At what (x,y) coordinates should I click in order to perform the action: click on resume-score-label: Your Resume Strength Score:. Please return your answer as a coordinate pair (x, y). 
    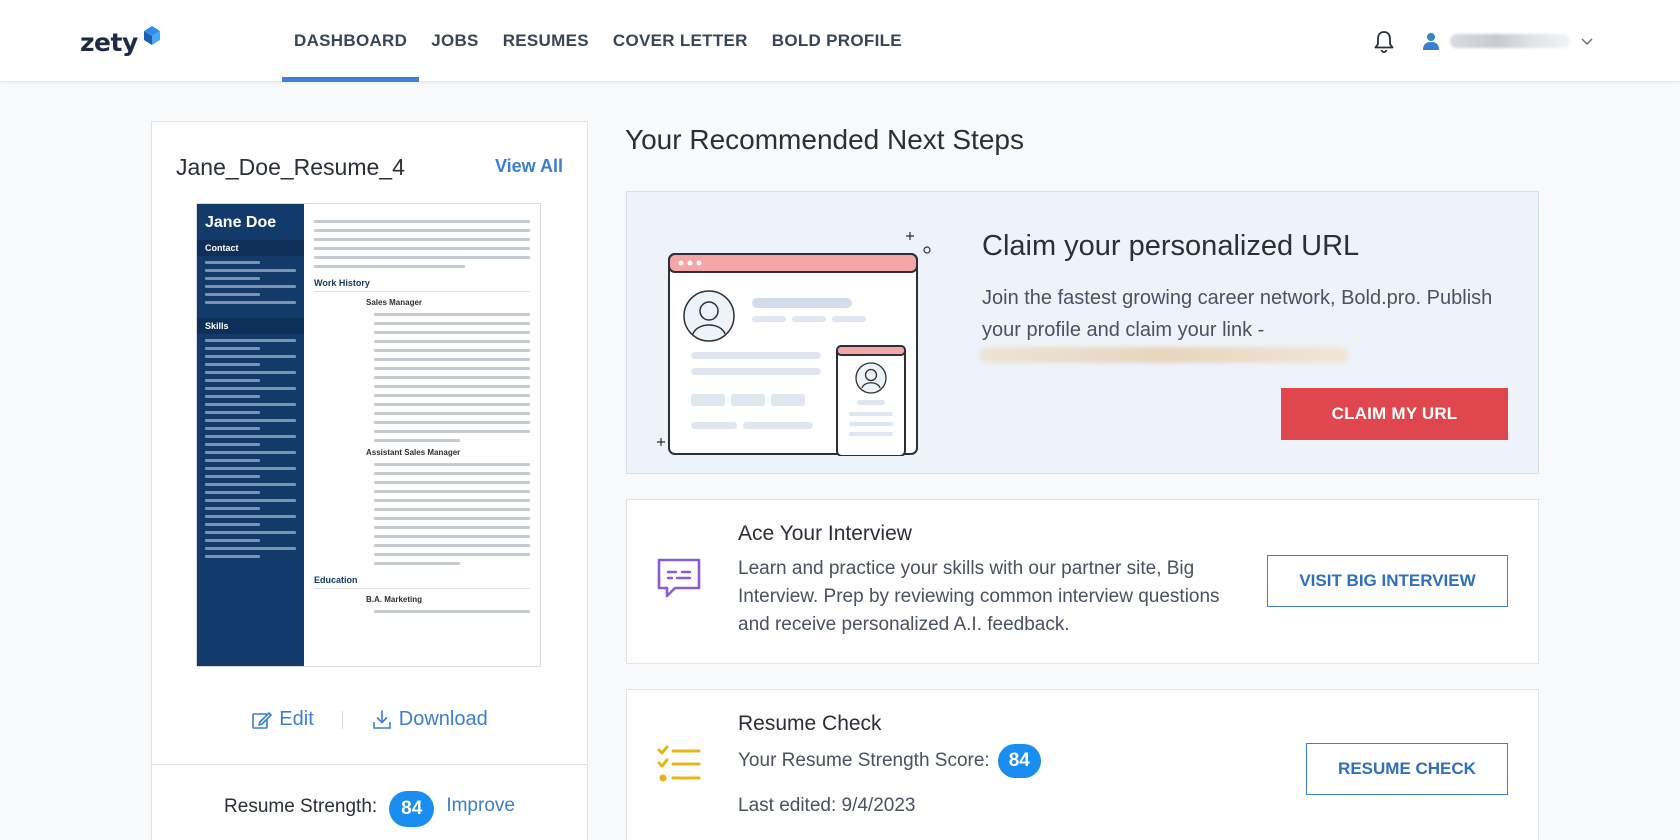
    Looking at the image, I should click on (864, 760).